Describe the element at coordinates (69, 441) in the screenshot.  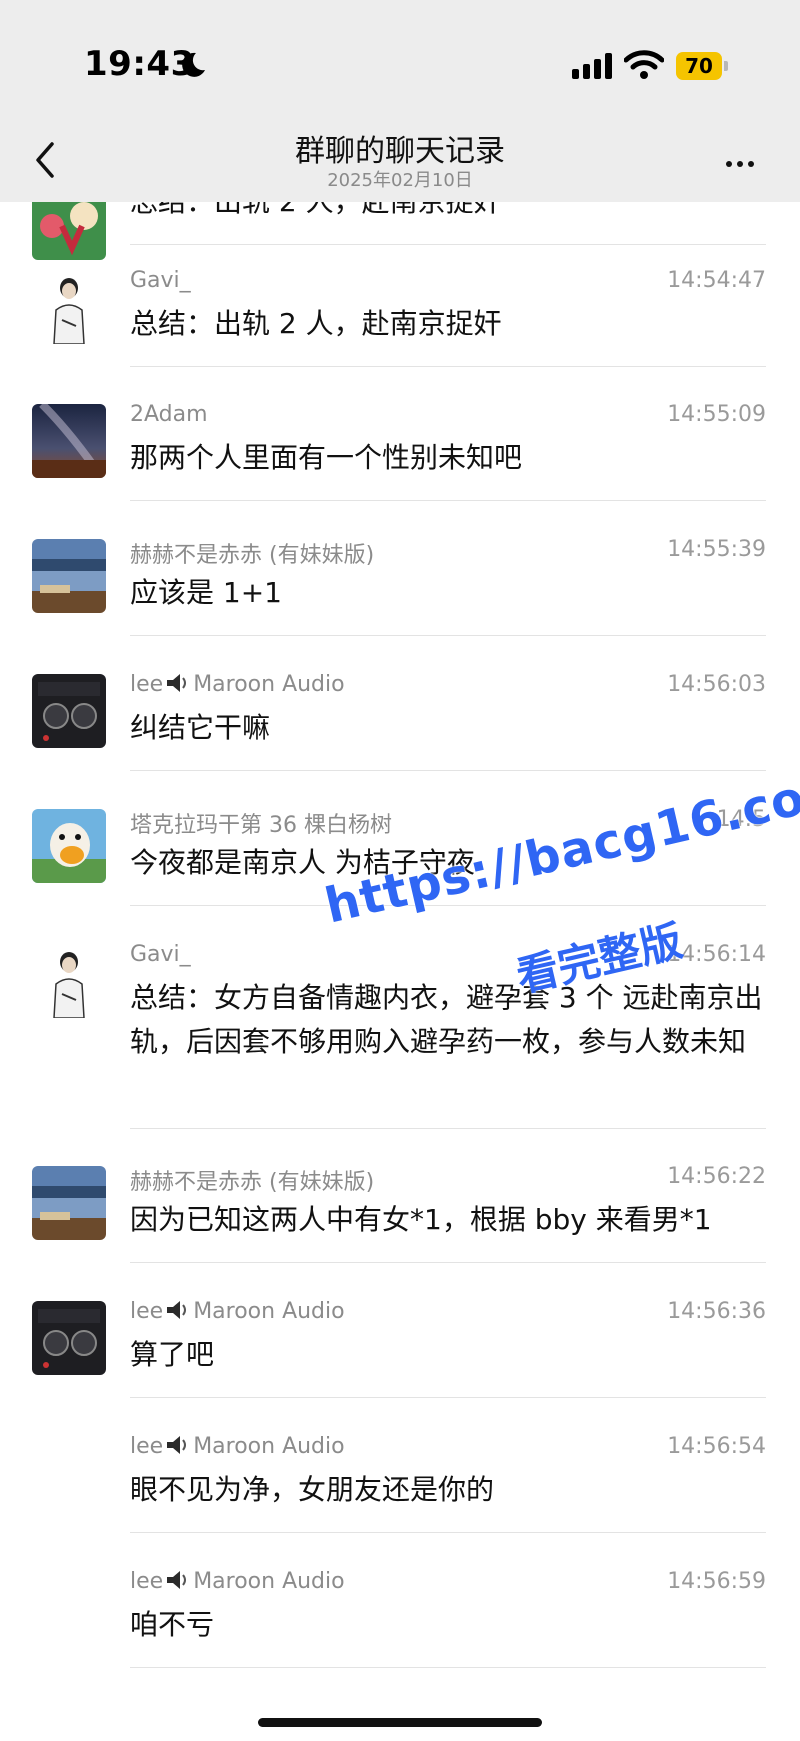
I see `night-sky-avatar` at that location.